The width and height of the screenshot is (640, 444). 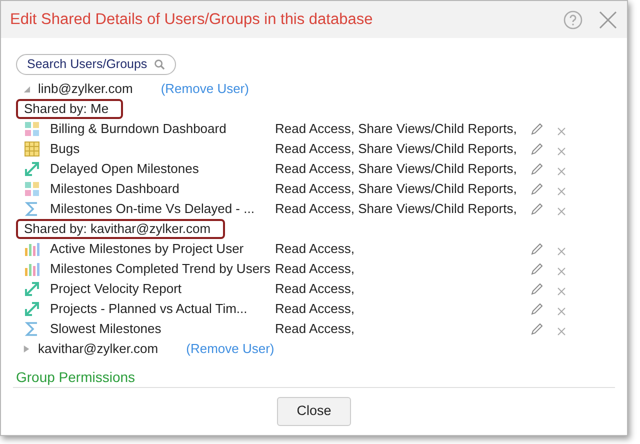 What do you see at coordinates (120, 229) in the screenshot?
I see `shared-by-label: Shared by: kavithar@zylker.com` at bounding box center [120, 229].